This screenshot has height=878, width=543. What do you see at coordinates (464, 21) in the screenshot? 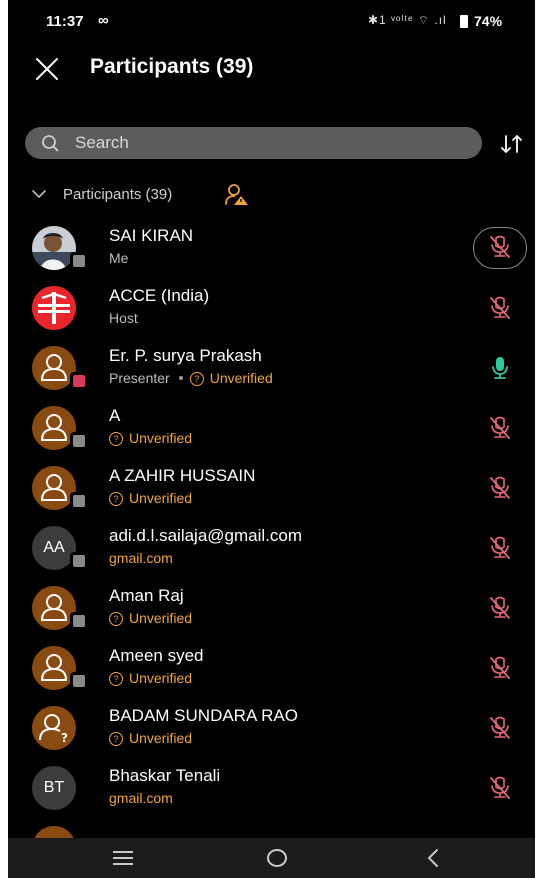
I see `battery-icon` at bounding box center [464, 21].